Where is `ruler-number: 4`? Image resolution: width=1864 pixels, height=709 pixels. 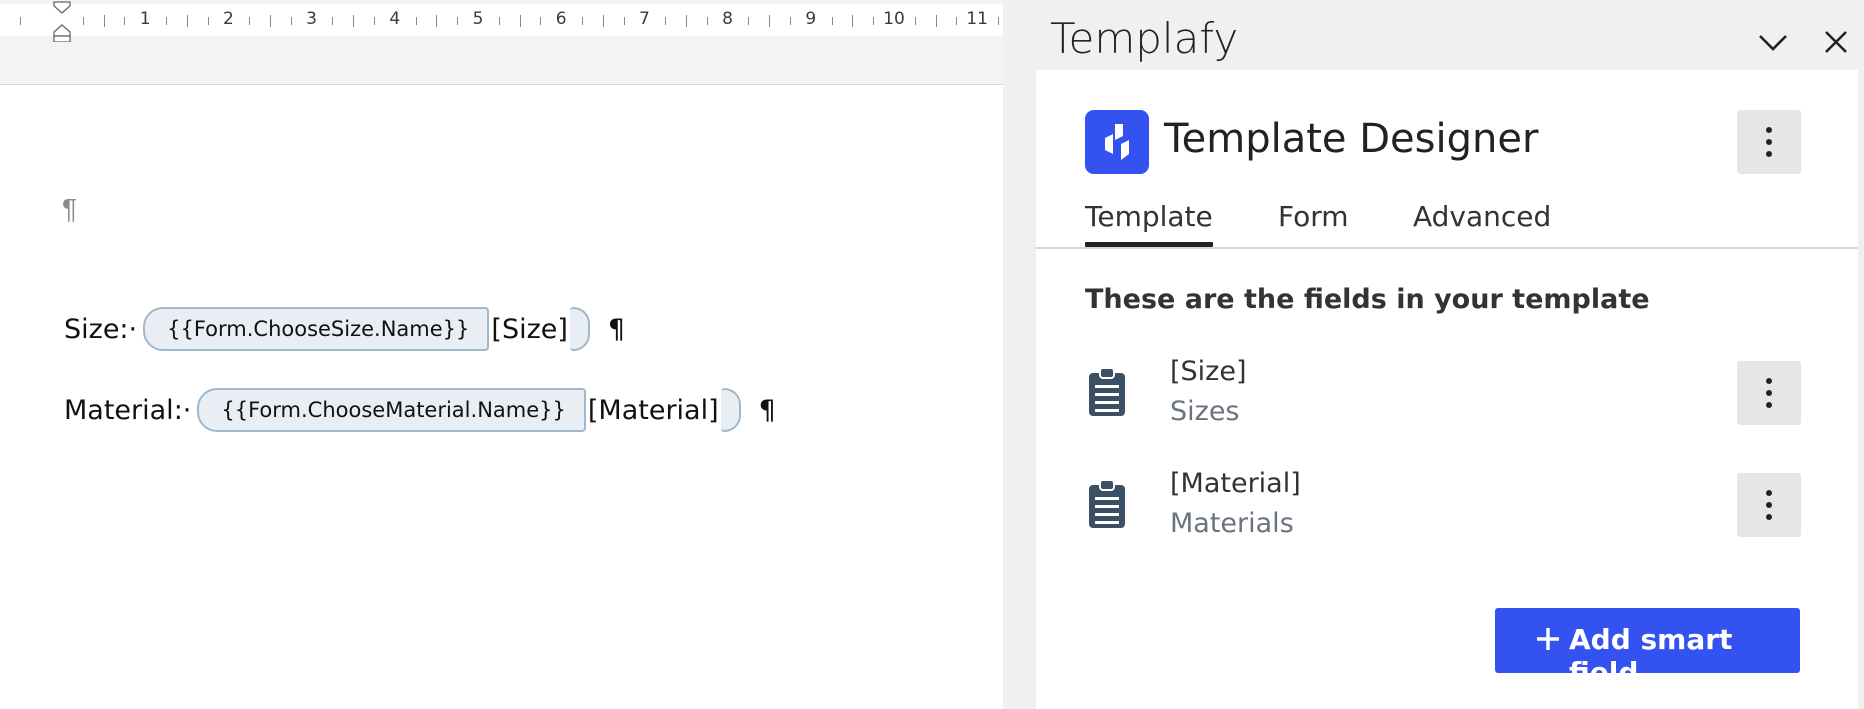 ruler-number: 4 is located at coordinates (395, 19).